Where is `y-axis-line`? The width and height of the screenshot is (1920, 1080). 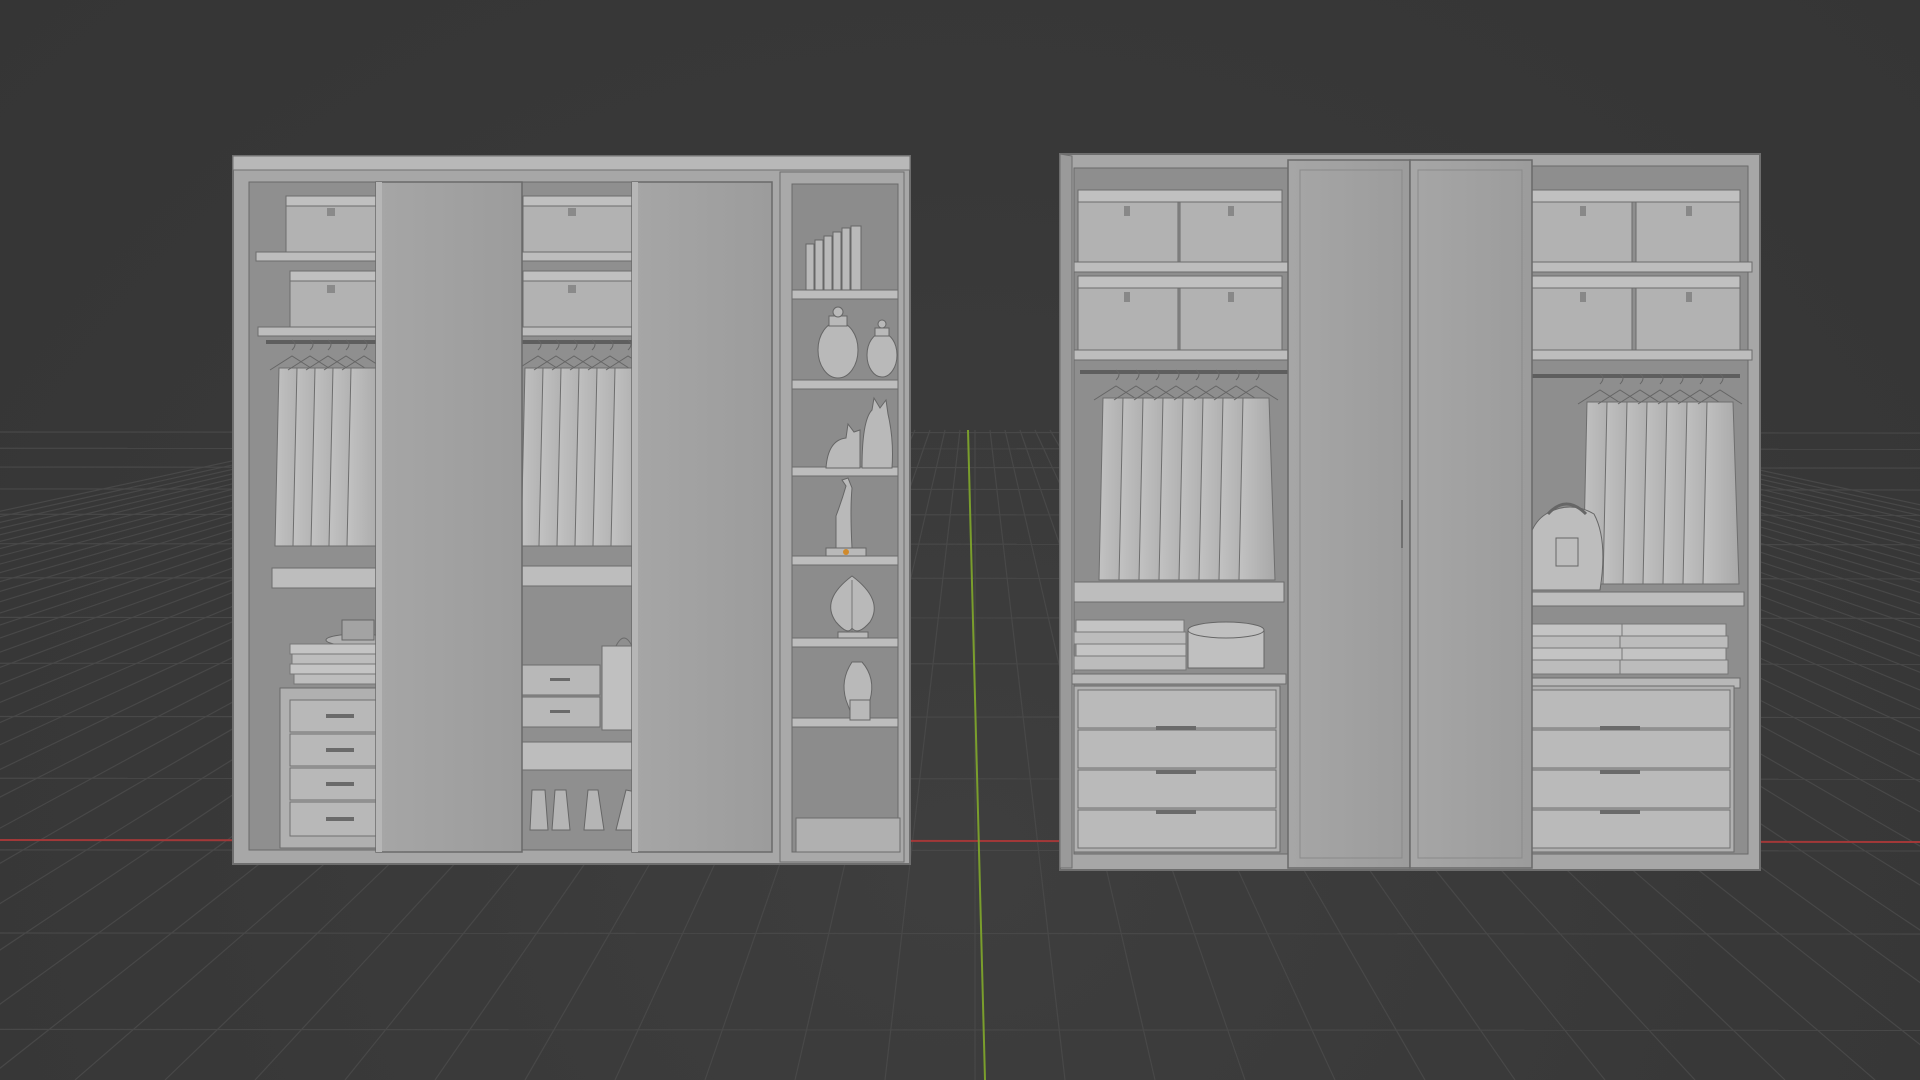 y-axis-line is located at coordinates (976, 754).